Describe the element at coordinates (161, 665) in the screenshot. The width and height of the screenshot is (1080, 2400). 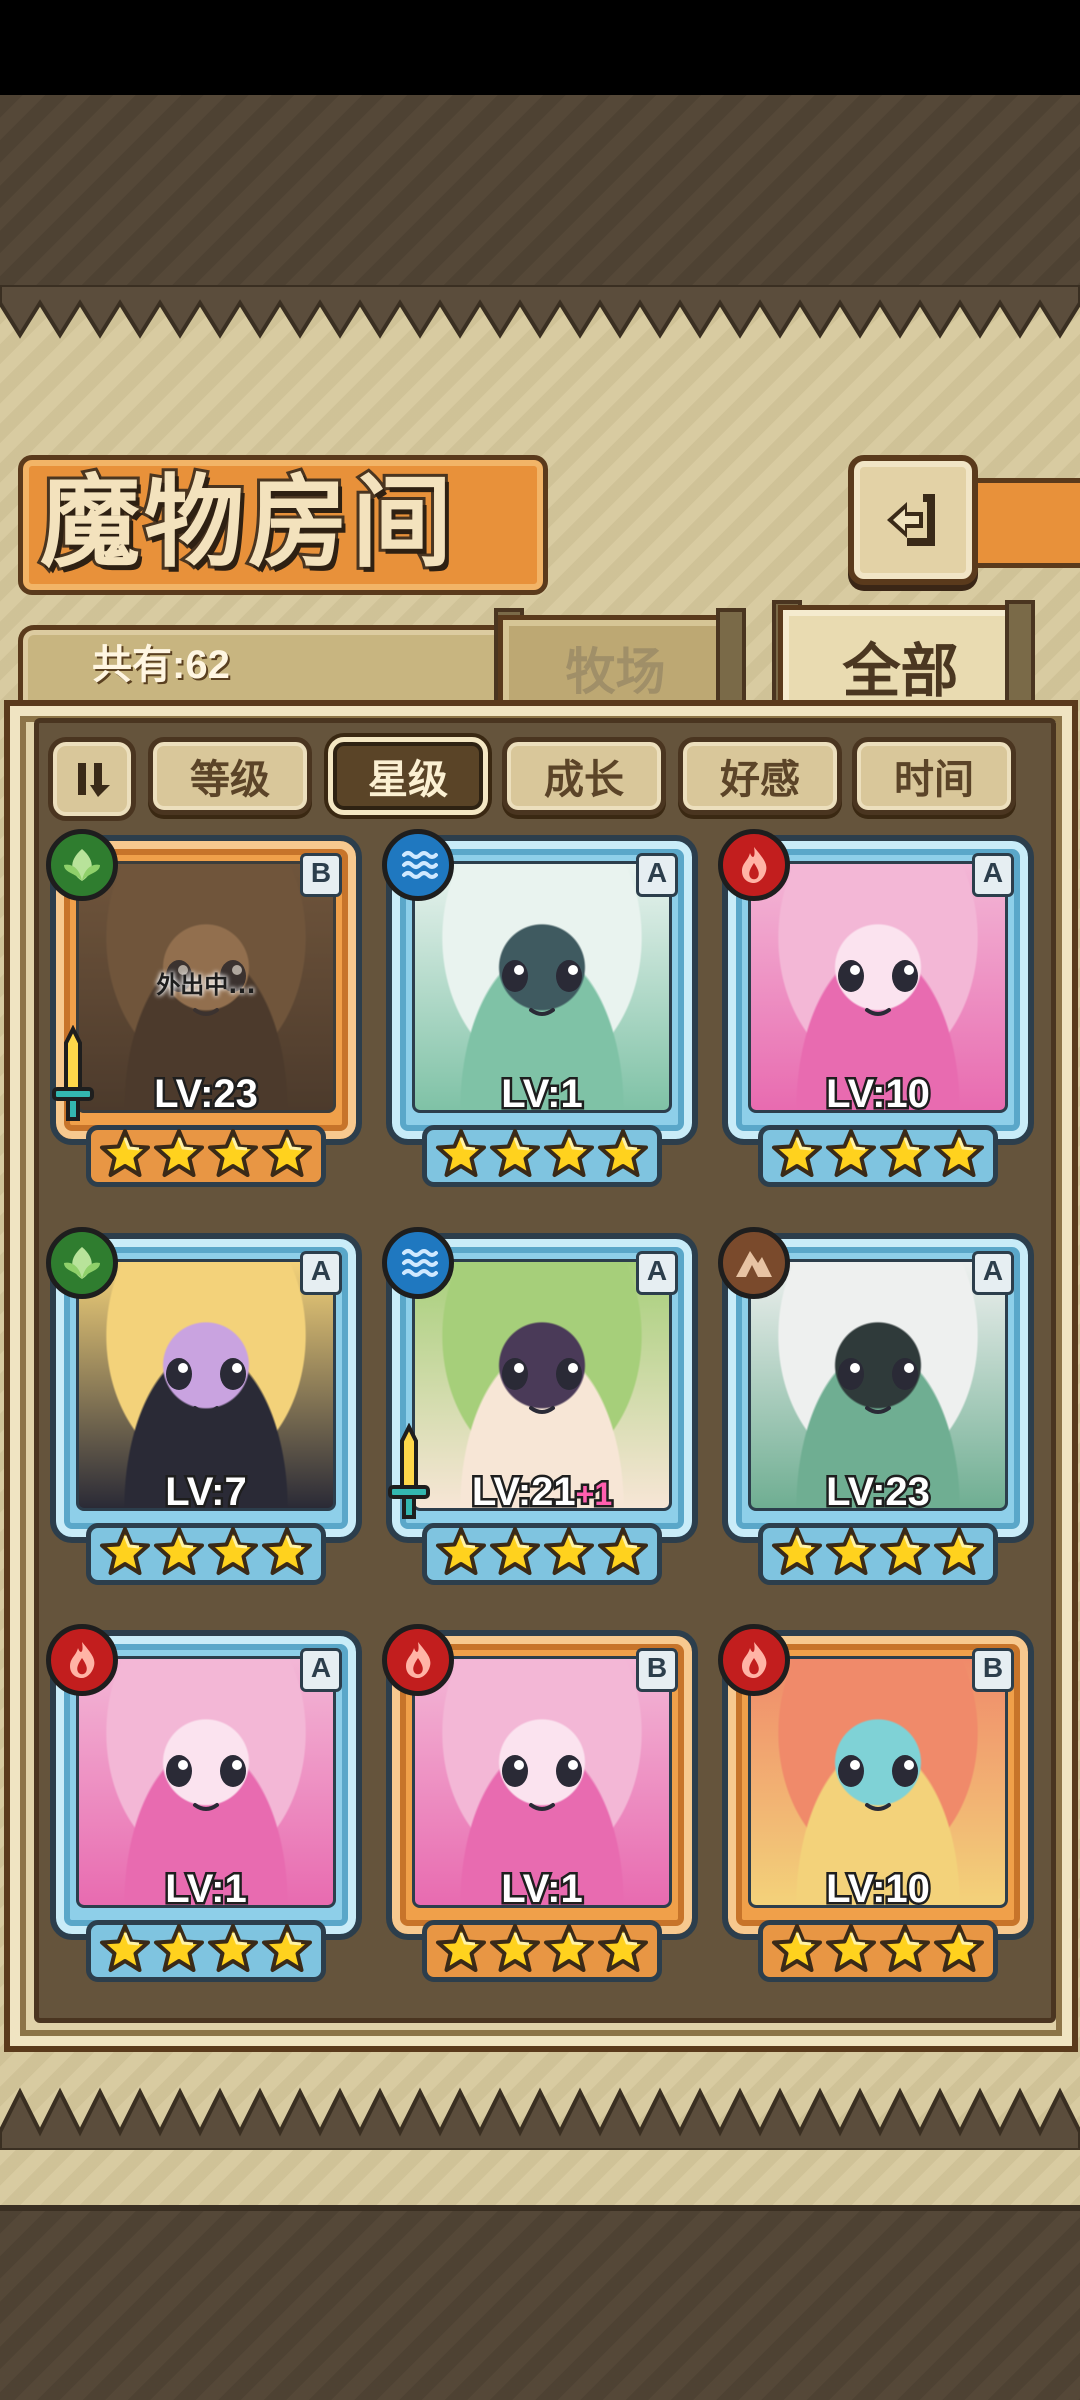
I see `monster-count: 共有:62` at that location.